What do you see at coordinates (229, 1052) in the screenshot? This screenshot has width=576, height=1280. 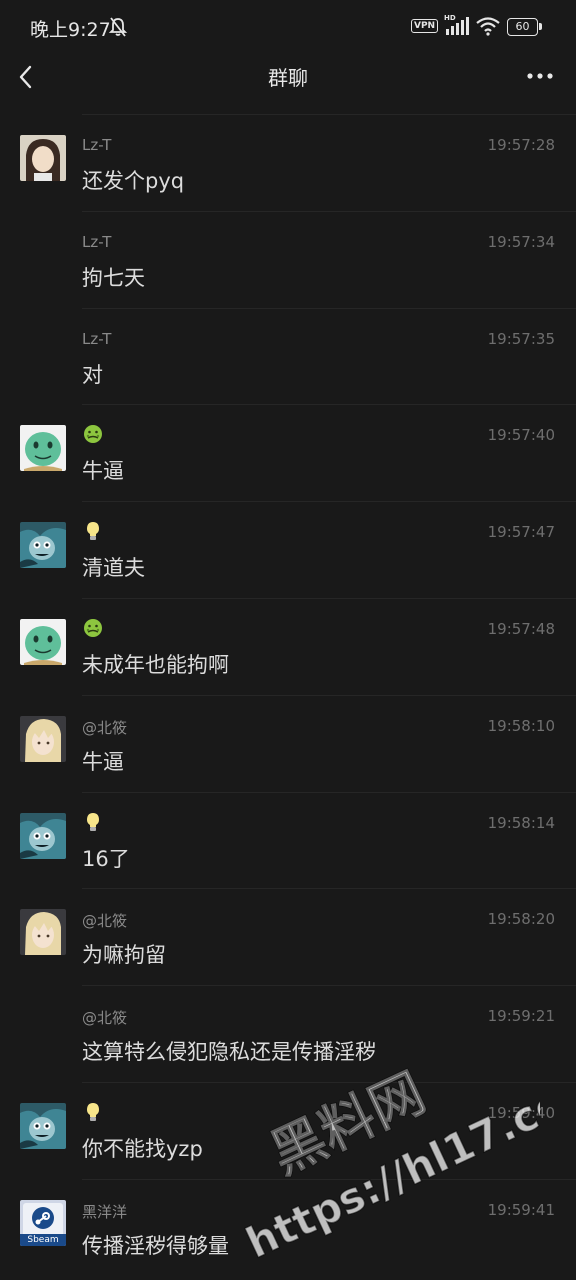 I see `message-text: 这算特么侵犯隐私还是传播淫秽` at bounding box center [229, 1052].